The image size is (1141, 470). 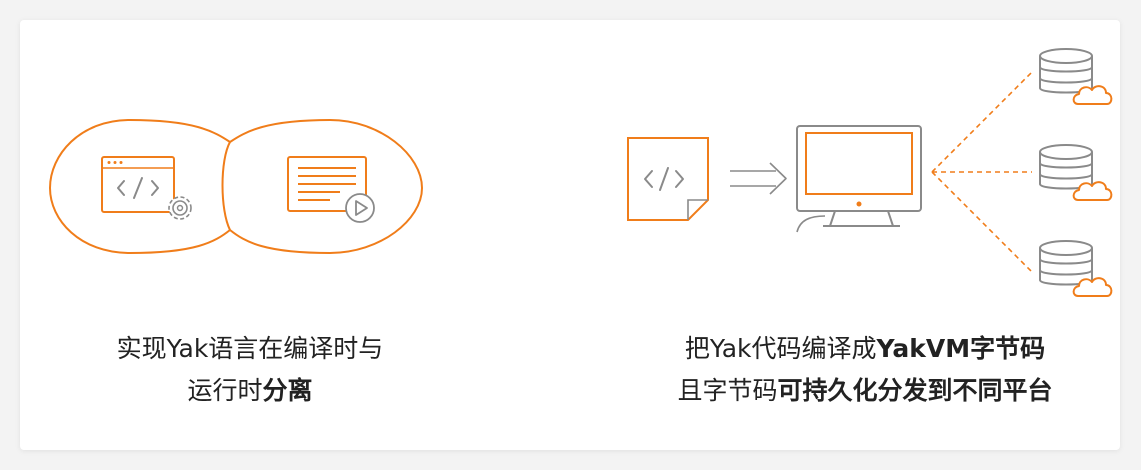 I want to click on play-icon, so click(x=360, y=208).